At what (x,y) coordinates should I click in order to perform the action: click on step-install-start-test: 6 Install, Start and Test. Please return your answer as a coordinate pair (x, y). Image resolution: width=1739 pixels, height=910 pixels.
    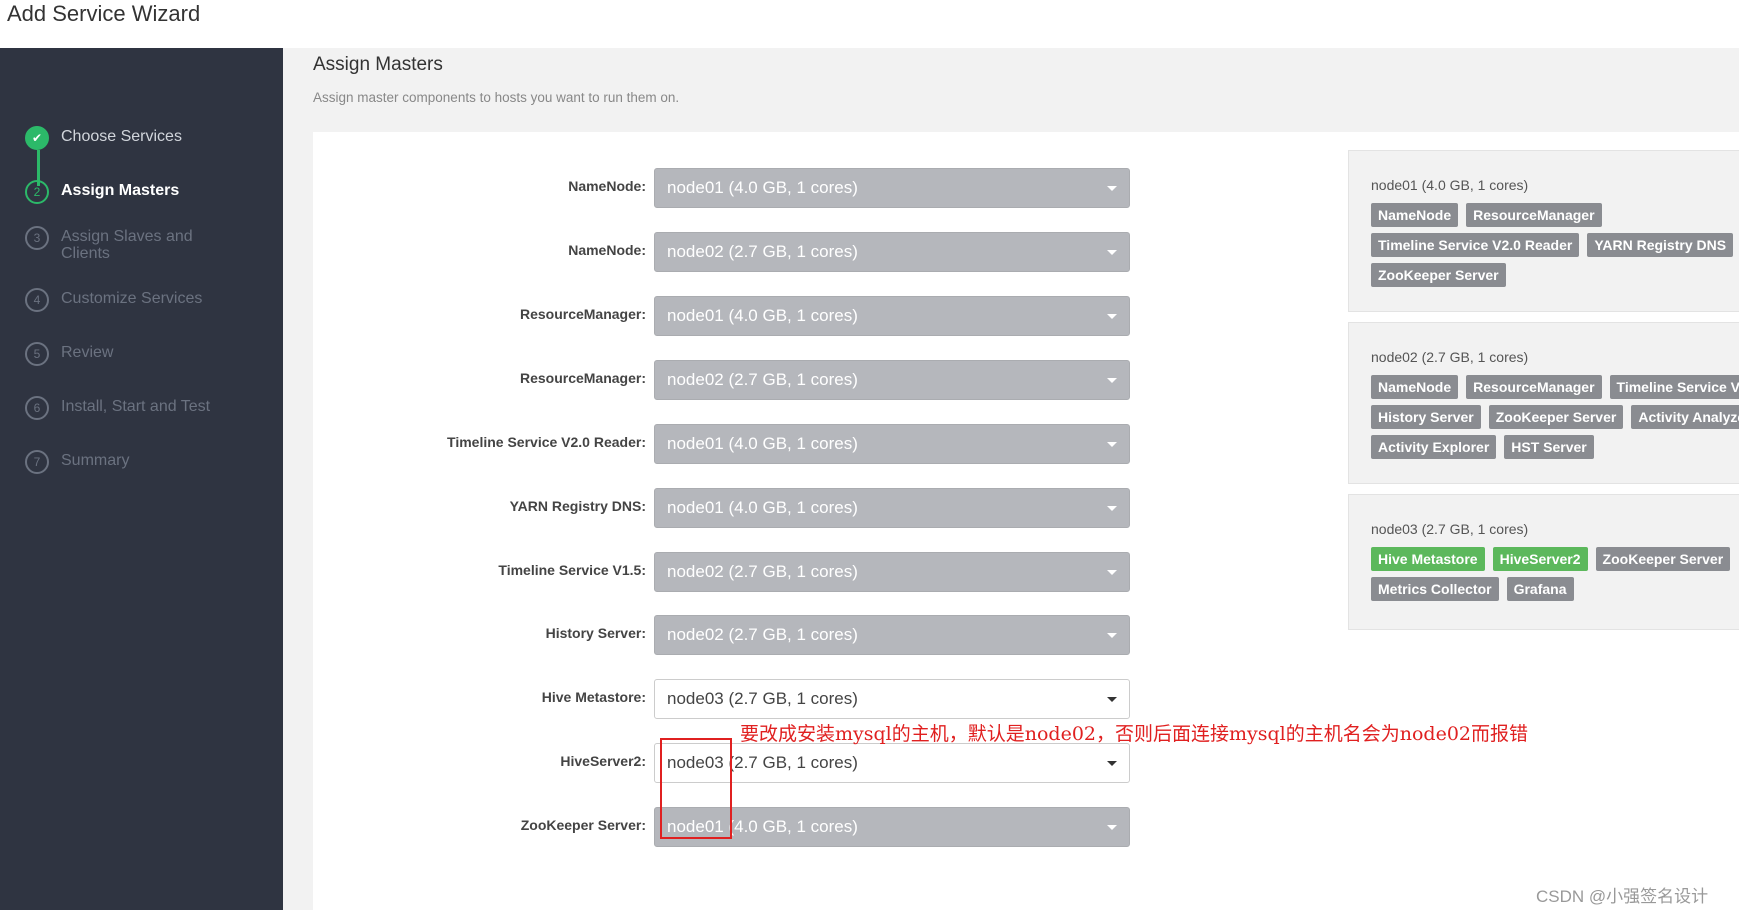
    Looking at the image, I should click on (118, 408).